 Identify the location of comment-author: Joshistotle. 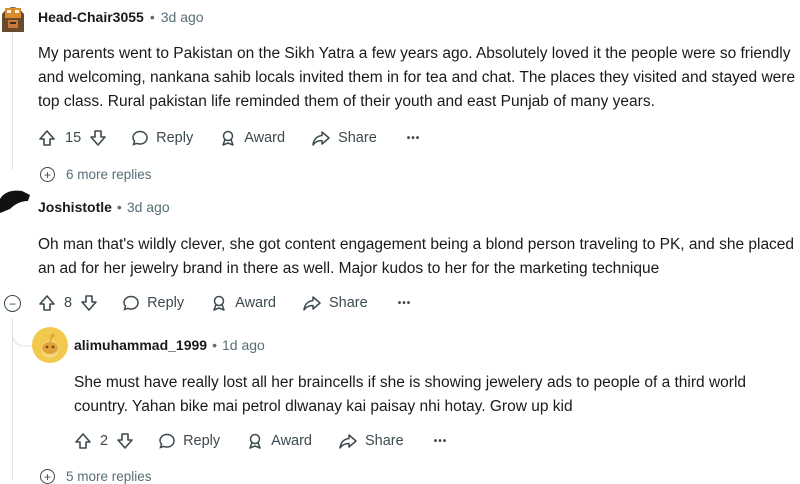
(75, 207).